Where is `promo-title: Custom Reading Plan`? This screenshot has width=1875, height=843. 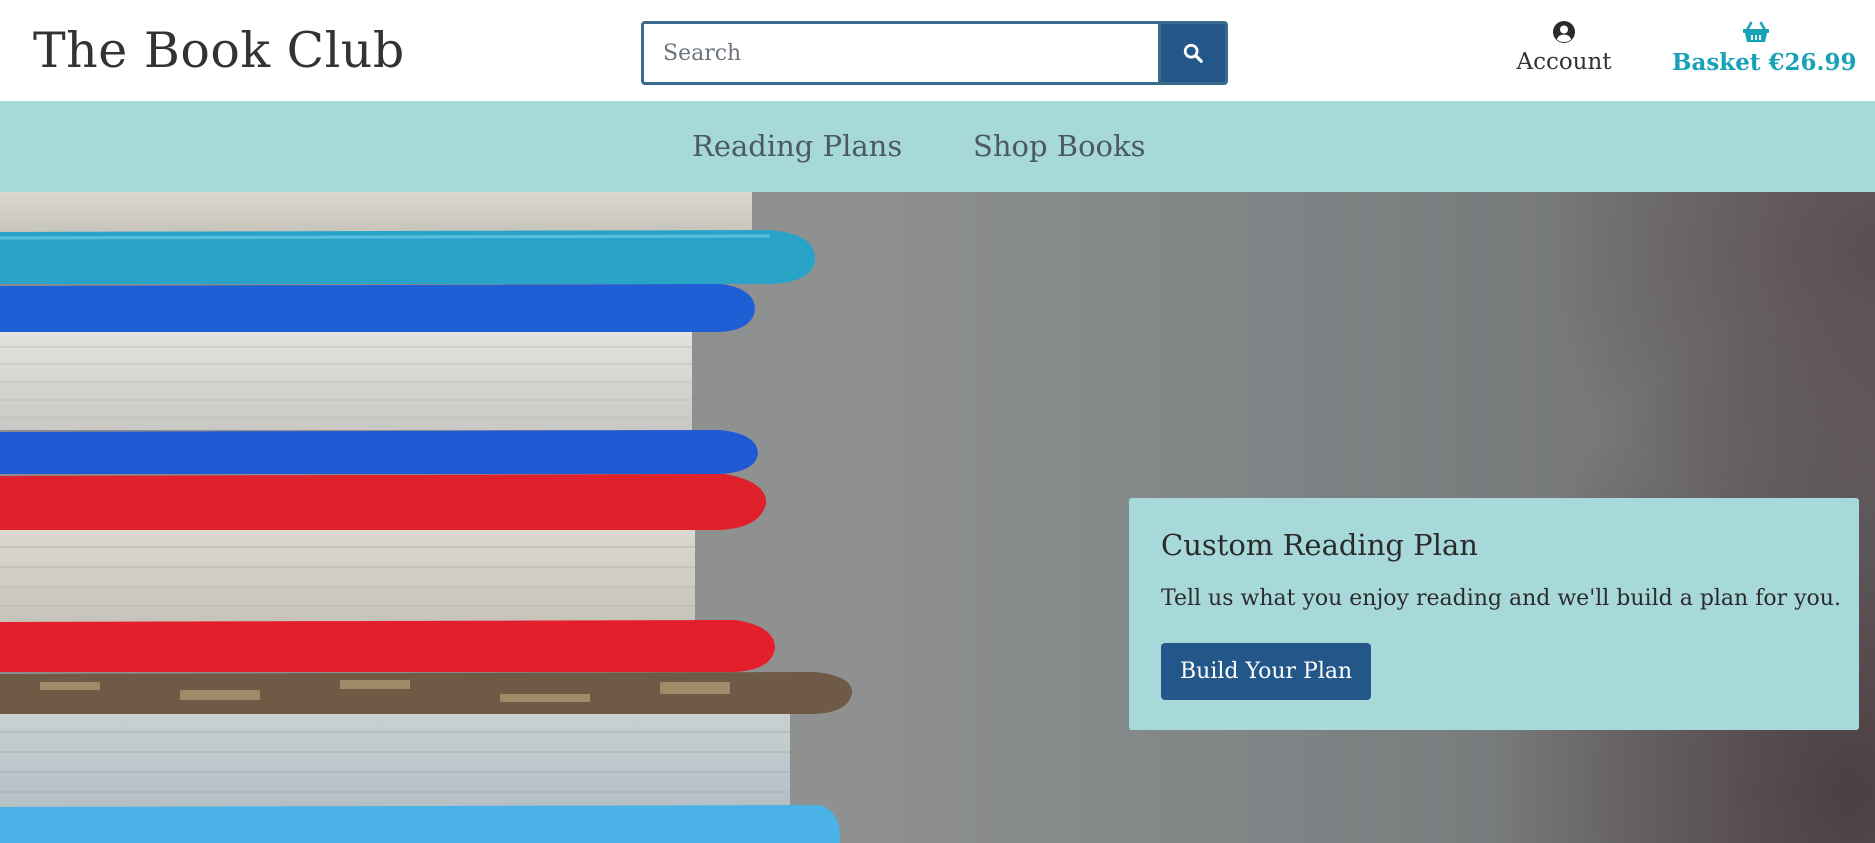
promo-title: Custom Reading Plan is located at coordinates (1319, 545).